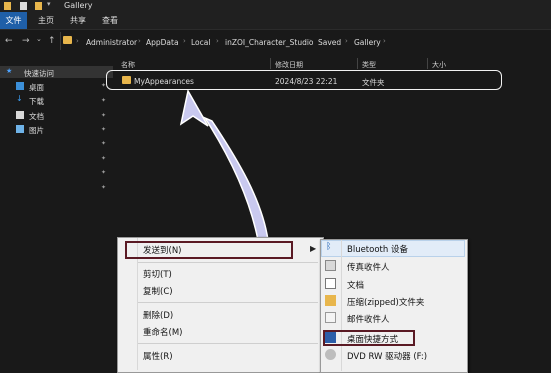  Describe the element at coordinates (355, 285) in the screenshot. I see `submenu-item-documents: 文档` at that location.